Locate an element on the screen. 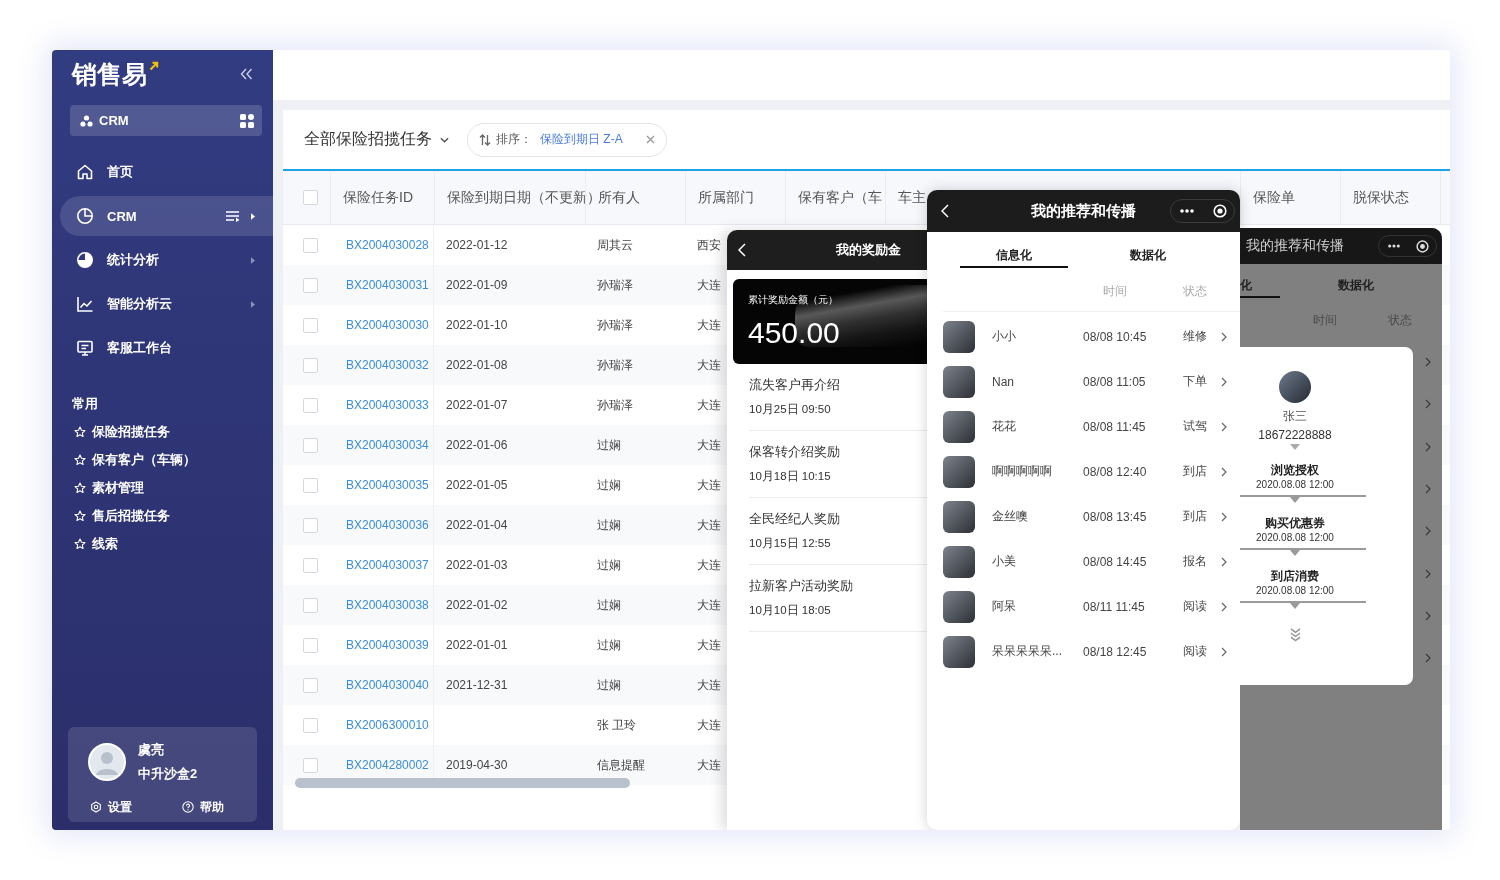 This screenshot has width=1500, height=880. column-header: 状态 is located at coordinates (1195, 291).